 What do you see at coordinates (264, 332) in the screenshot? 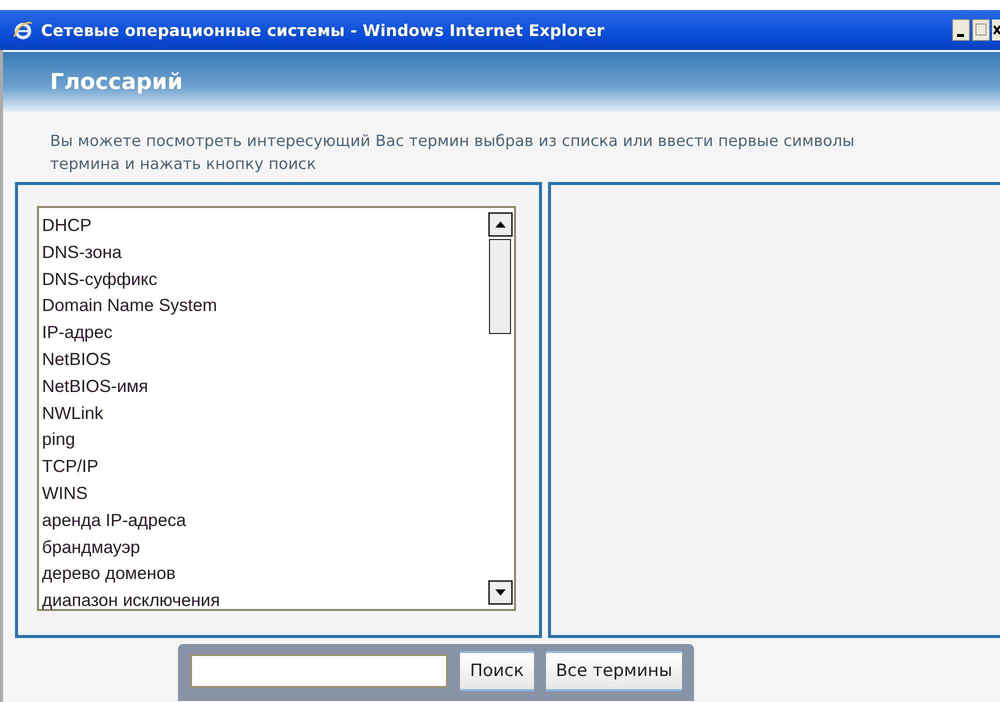
I see `list-item: IP-адрес` at bounding box center [264, 332].